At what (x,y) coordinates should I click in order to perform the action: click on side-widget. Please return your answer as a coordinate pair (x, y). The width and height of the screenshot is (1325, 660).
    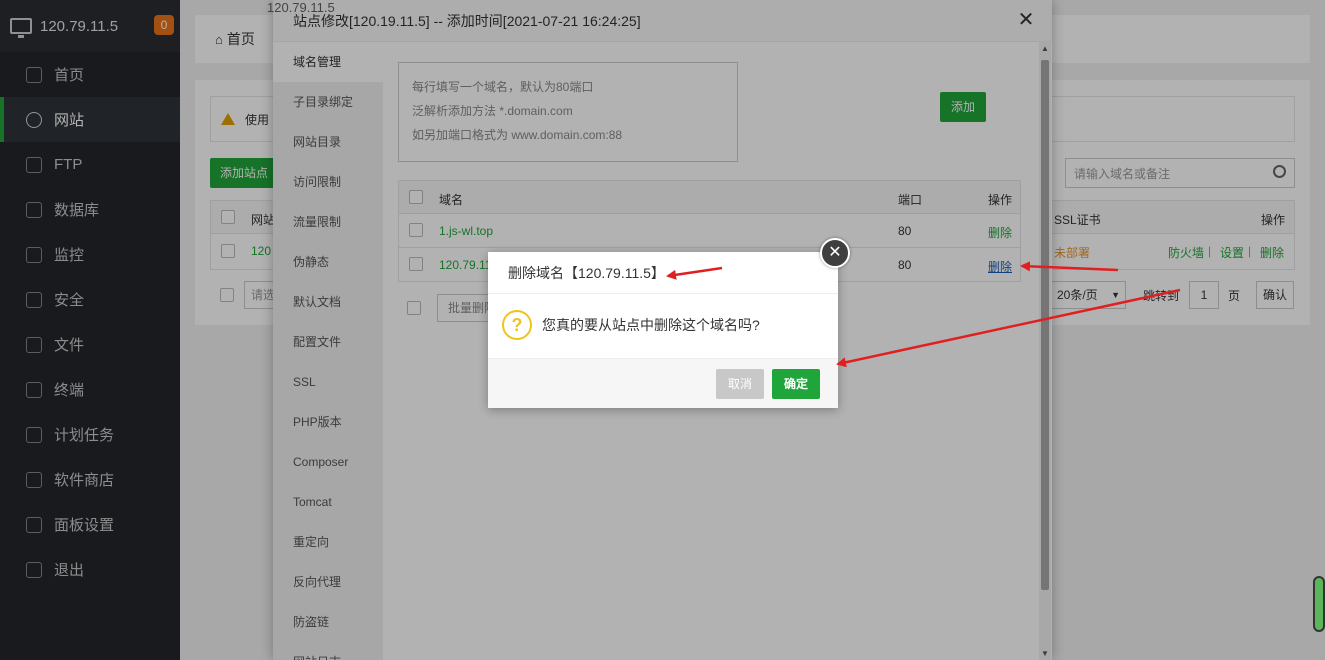
    Looking at the image, I should click on (1319, 604).